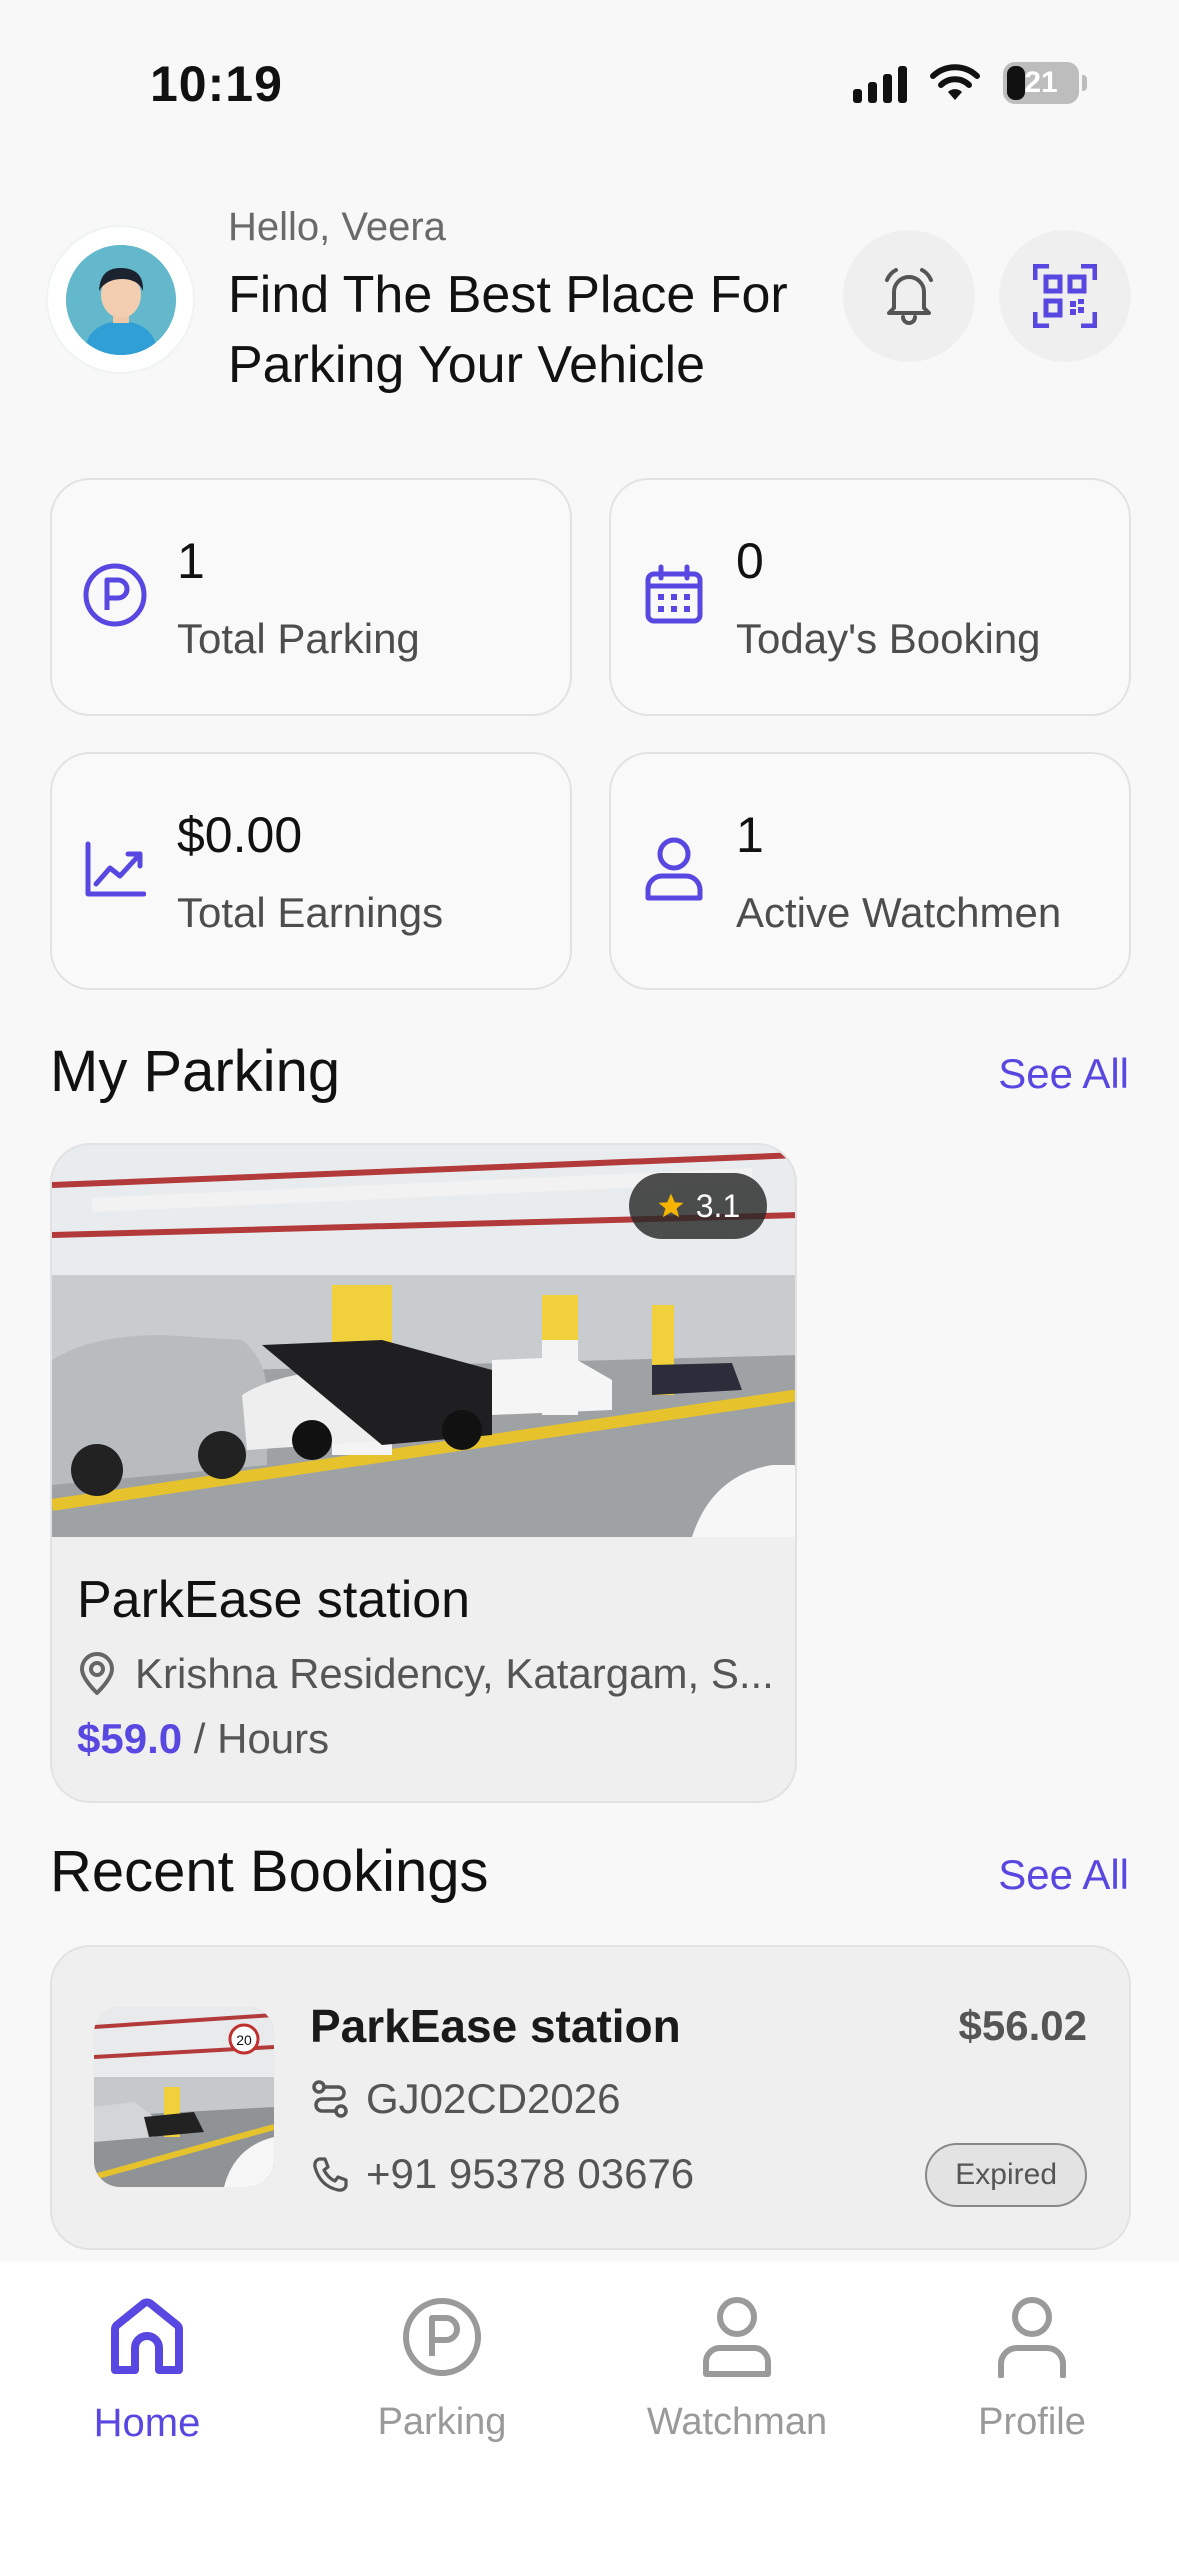 Image resolution: width=1179 pixels, height=2556 pixels. What do you see at coordinates (674, 869) in the screenshot?
I see `user-icon` at bounding box center [674, 869].